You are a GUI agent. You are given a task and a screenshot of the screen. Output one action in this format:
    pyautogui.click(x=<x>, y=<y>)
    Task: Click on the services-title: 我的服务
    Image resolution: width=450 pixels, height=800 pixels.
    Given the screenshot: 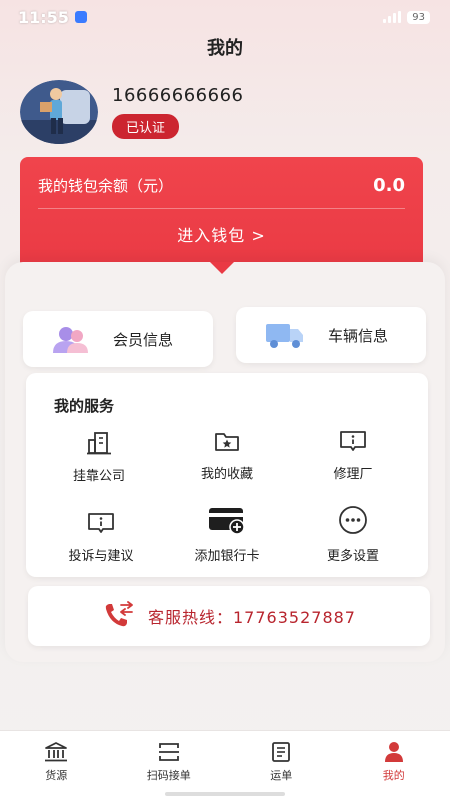 What is the action you would take?
    pyautogui.click(x=84, y=406)
    